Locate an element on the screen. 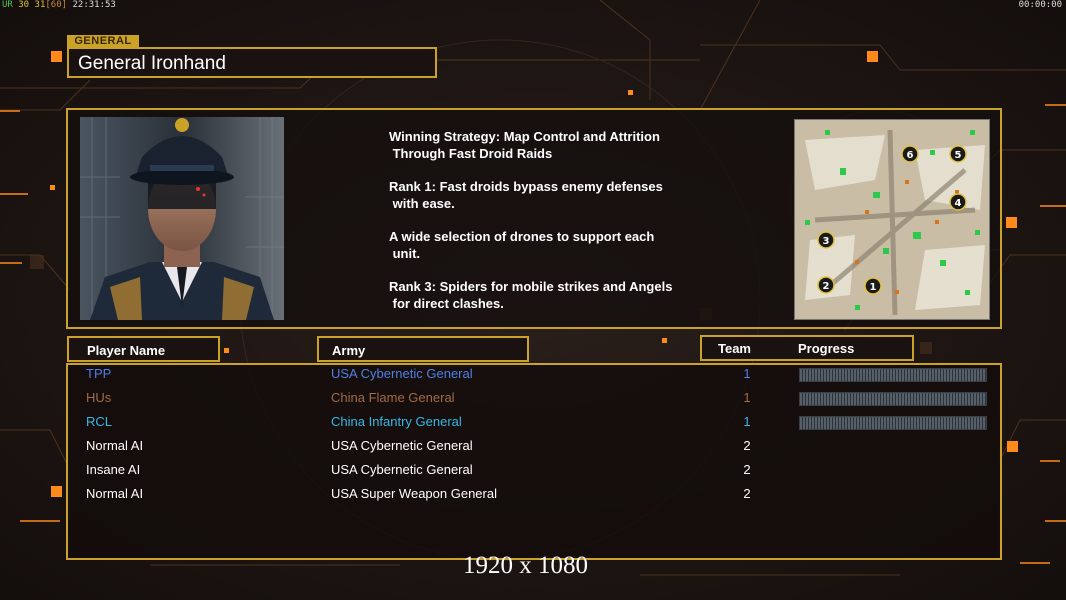  hud-value-a: 30 is located at coordinates (24, 5).